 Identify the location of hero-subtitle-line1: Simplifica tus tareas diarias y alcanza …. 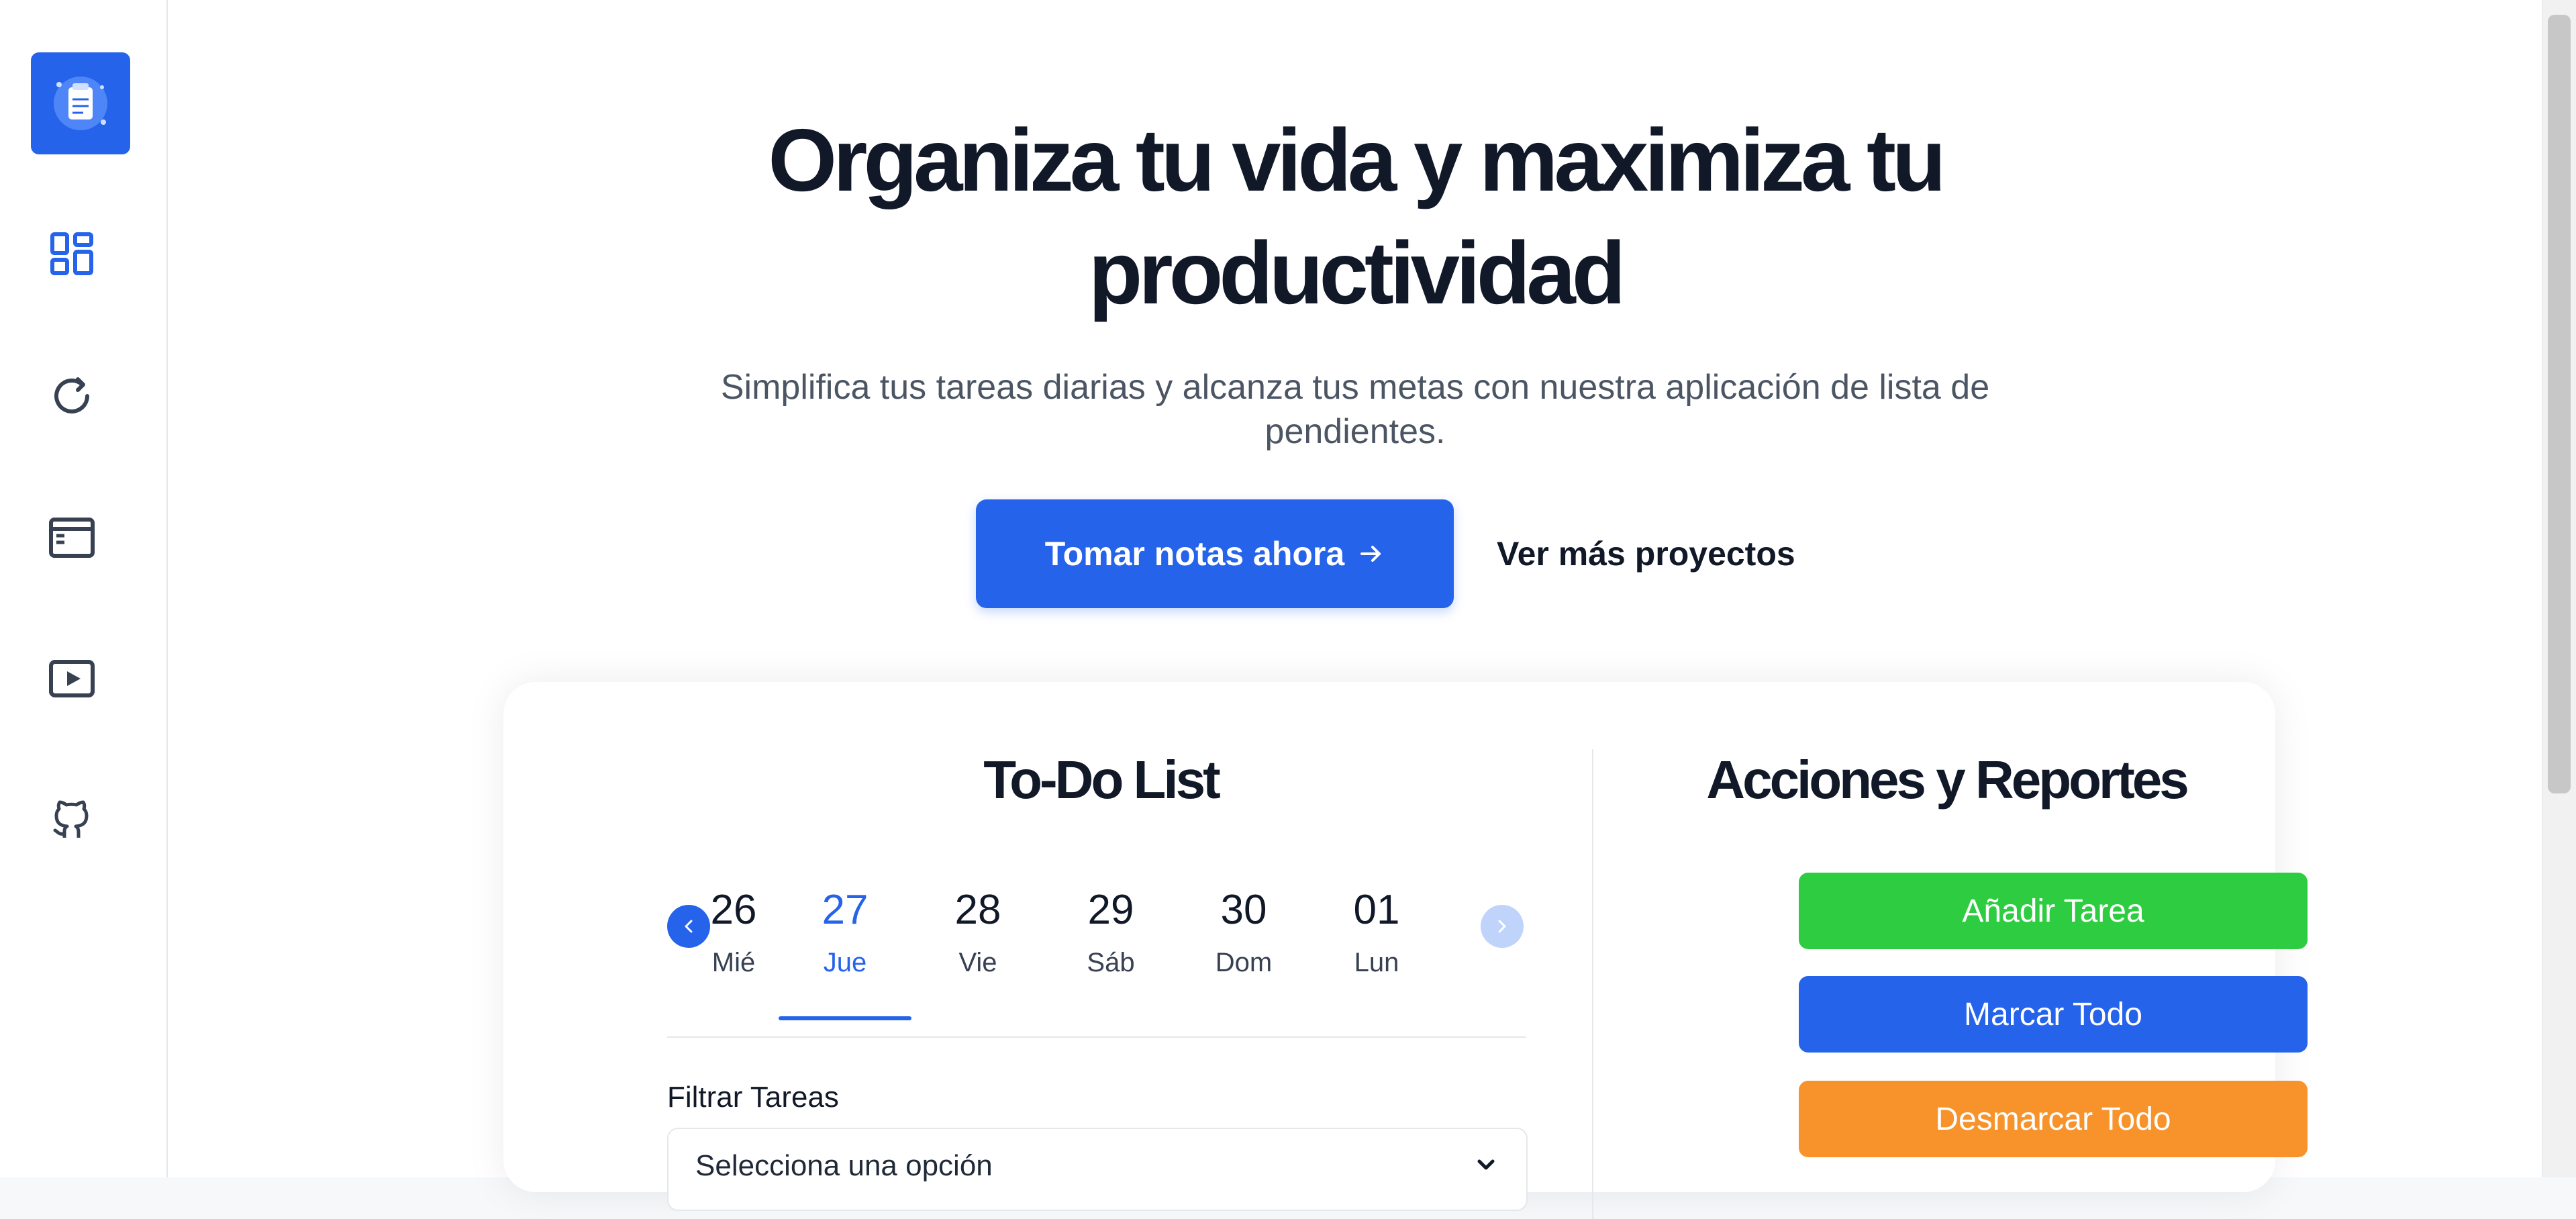
(1355, 387).